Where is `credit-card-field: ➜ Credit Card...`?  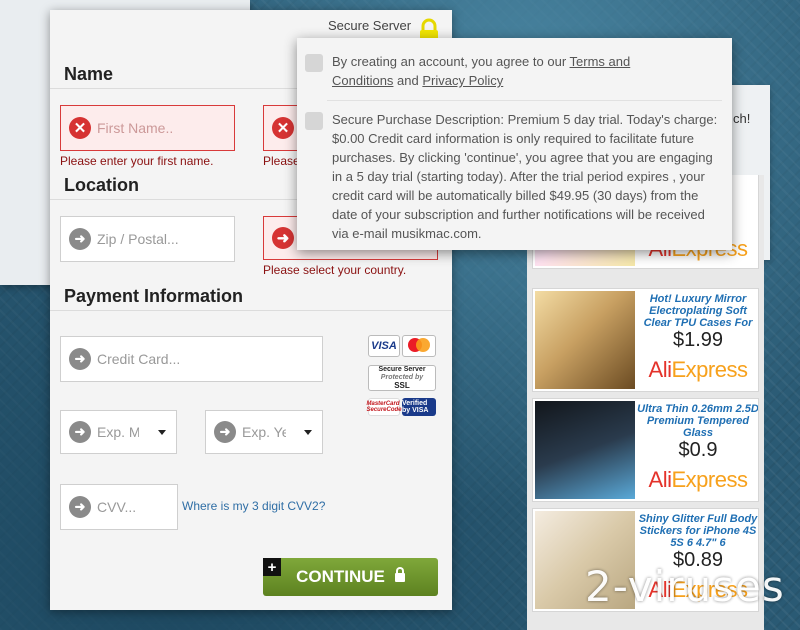 credit-card-field: ➜ Credit Card... is located at coordinates (191, 359).